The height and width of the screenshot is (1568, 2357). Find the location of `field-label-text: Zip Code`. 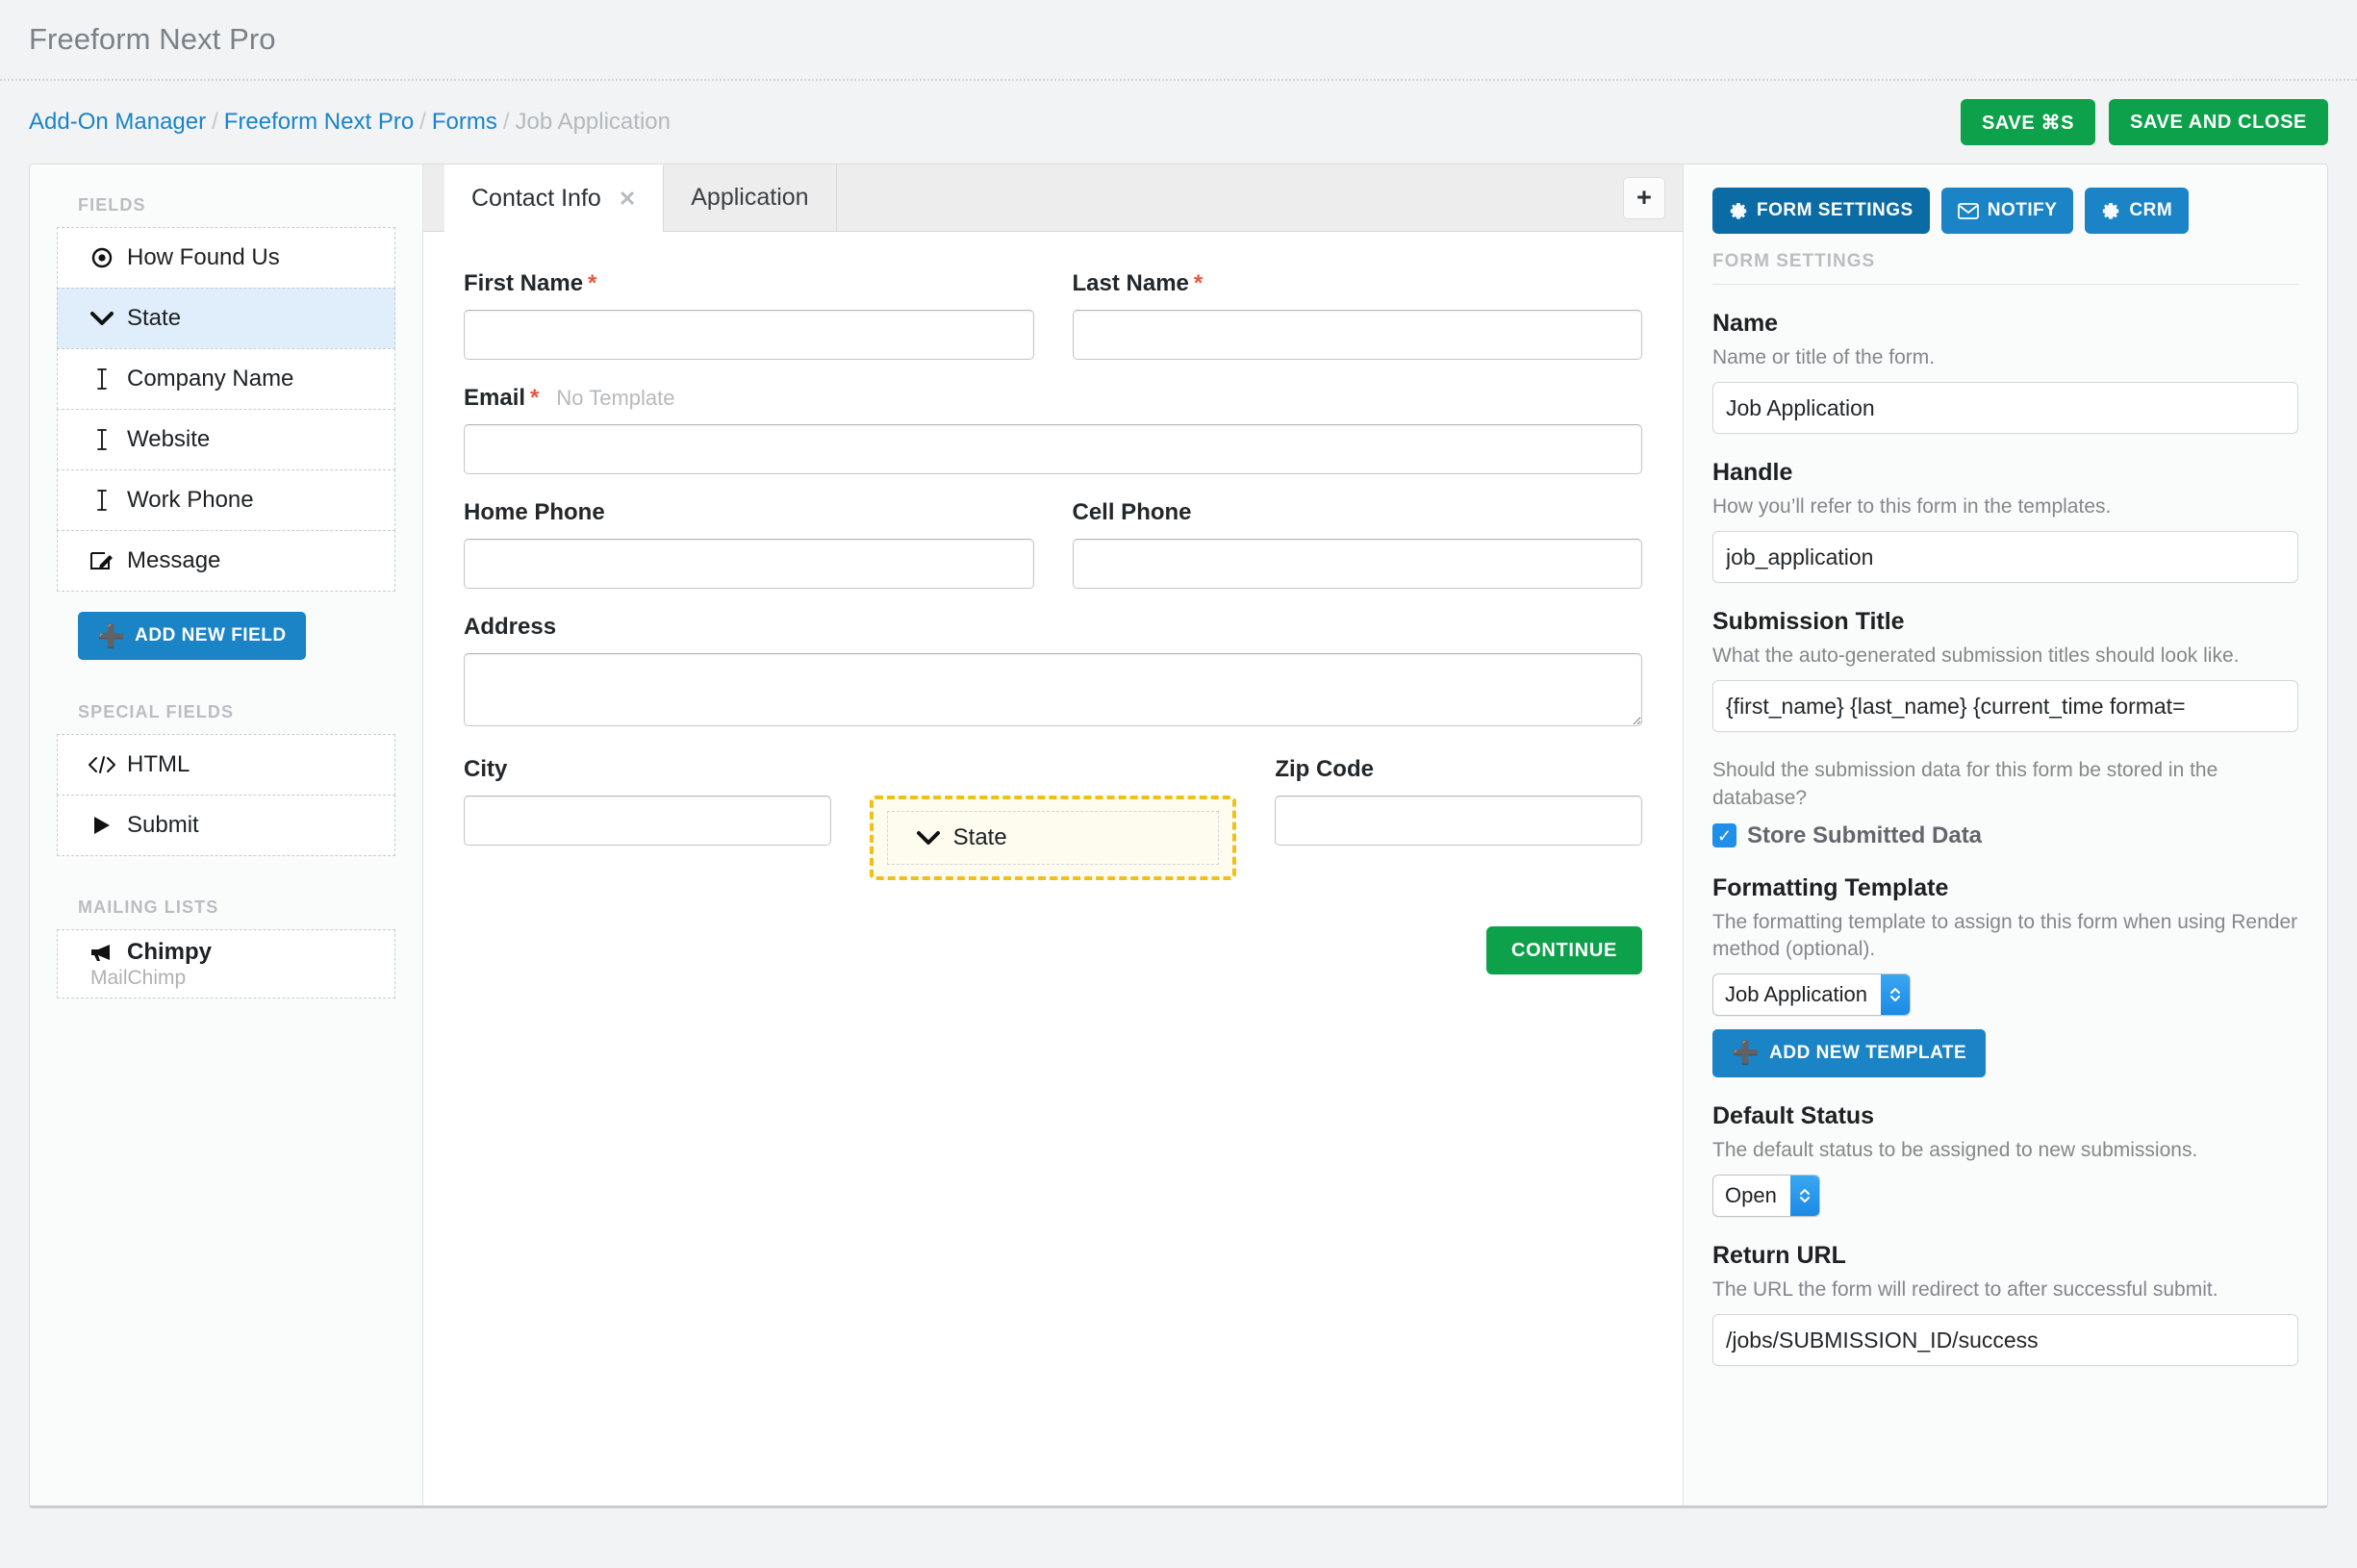

field-label-text: Zip Code is located at coordinates (1324, 769).